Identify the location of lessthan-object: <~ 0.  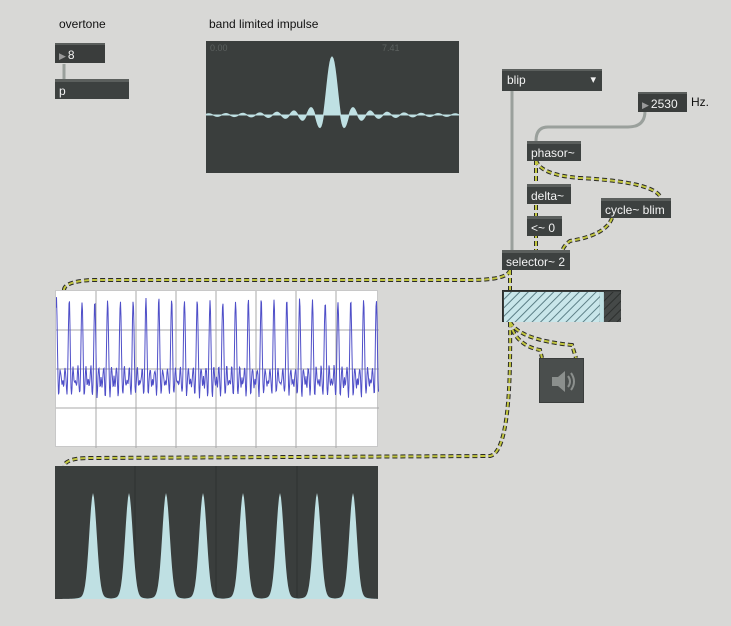
(544, 226).